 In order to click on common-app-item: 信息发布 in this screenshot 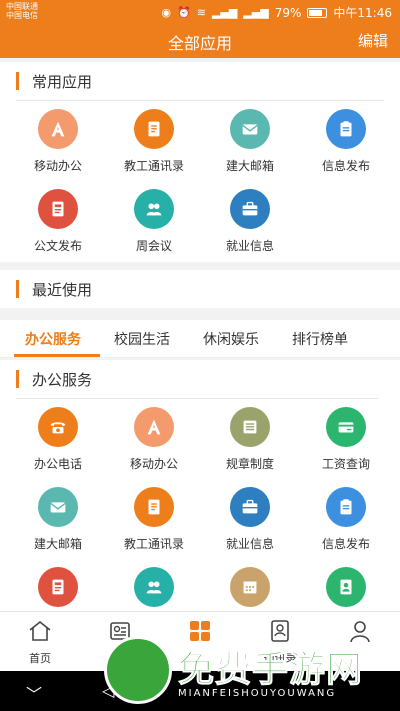, I will do `click(346, 141)`.